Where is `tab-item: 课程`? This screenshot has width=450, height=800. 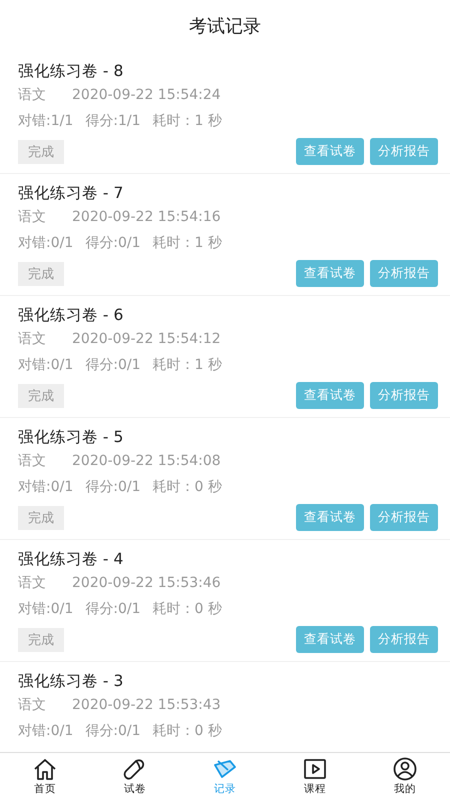
tab-item: 课程 is located at coordinates (315, 776).